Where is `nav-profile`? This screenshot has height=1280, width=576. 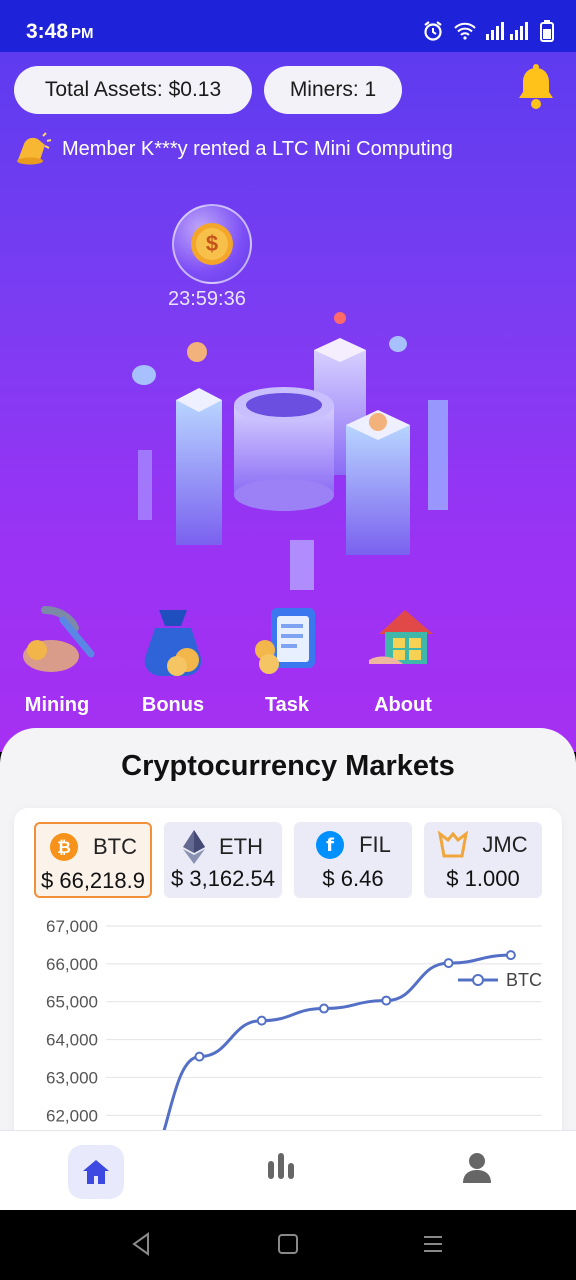 nav-profile is located at coordinates (477, 1169).